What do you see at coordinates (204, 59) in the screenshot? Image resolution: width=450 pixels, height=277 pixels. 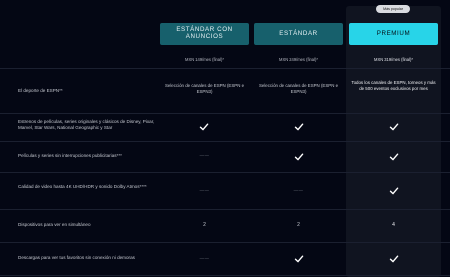 I see `plan-price-standard-with-ads: MXN 149/mes (final)*` at bounding box center [204, 59].